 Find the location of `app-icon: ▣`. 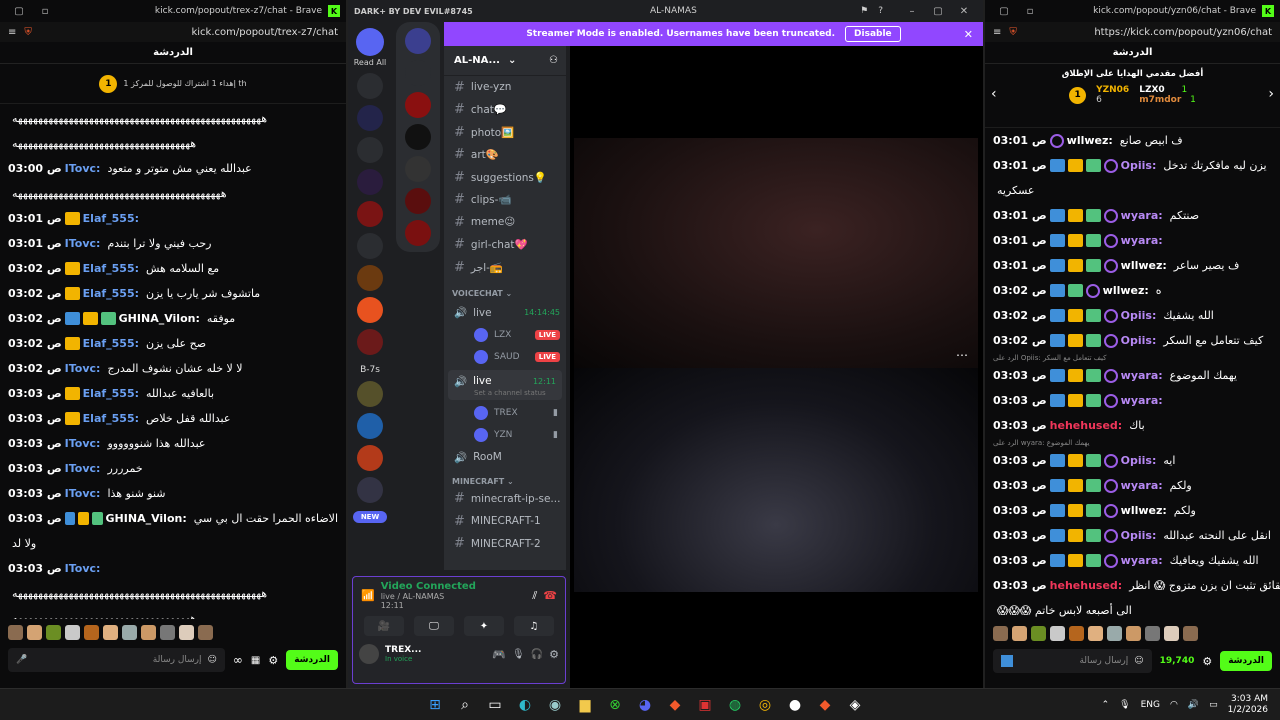

app-icon: ▣ is located at coordinates (705, 705).